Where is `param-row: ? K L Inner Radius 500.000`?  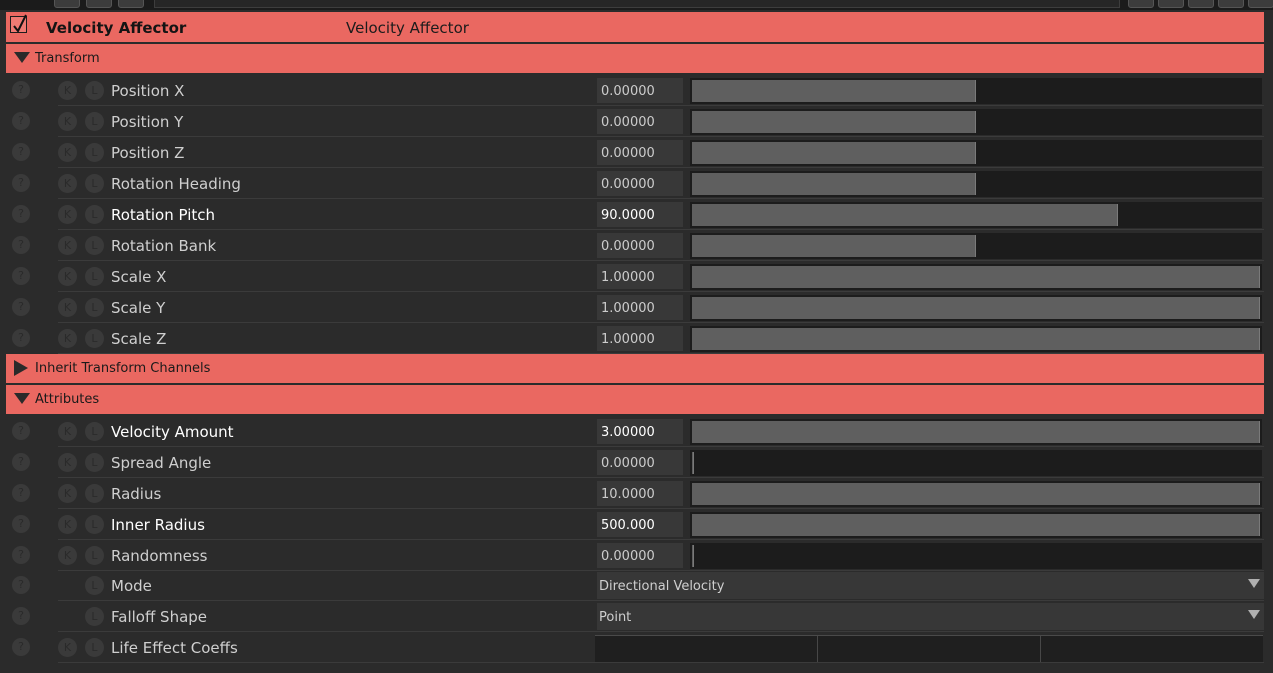 param-row: ? K L Inner Radius 500.000 is located at coordinates (635, 524).